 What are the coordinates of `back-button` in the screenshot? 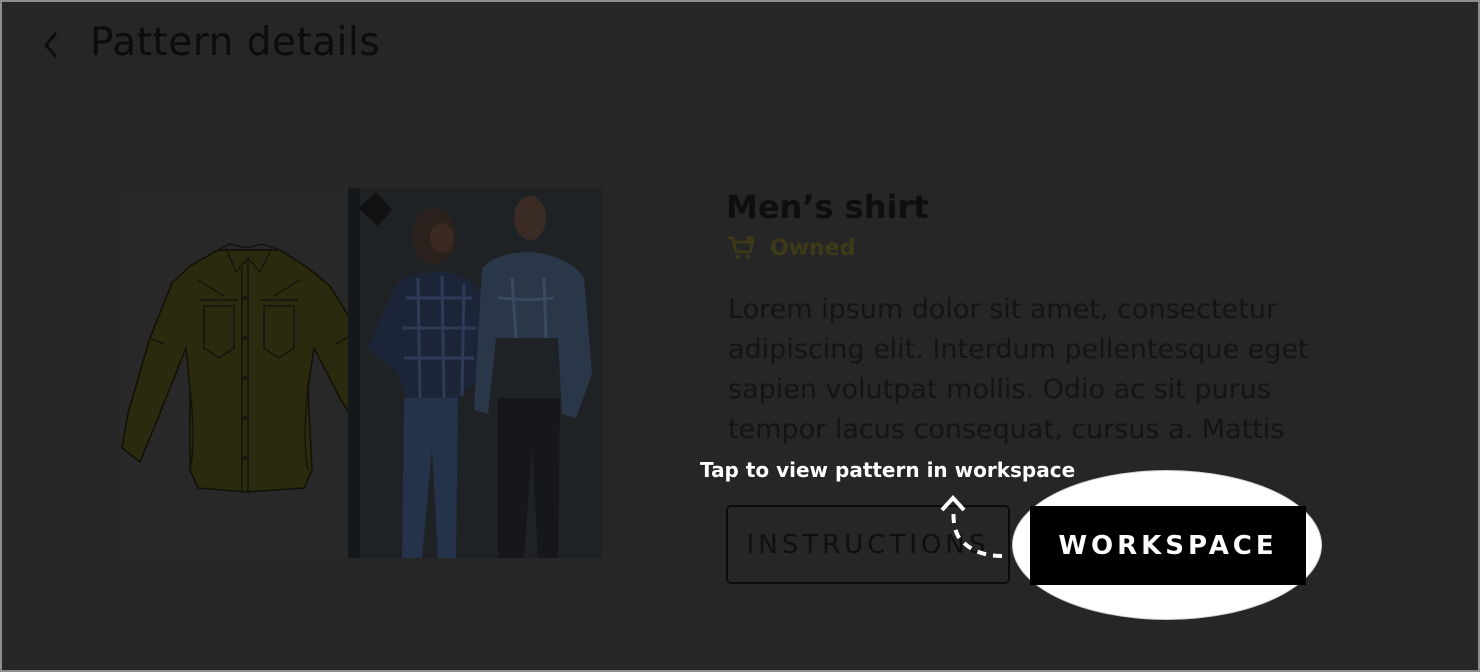 It's located at (51, 45).